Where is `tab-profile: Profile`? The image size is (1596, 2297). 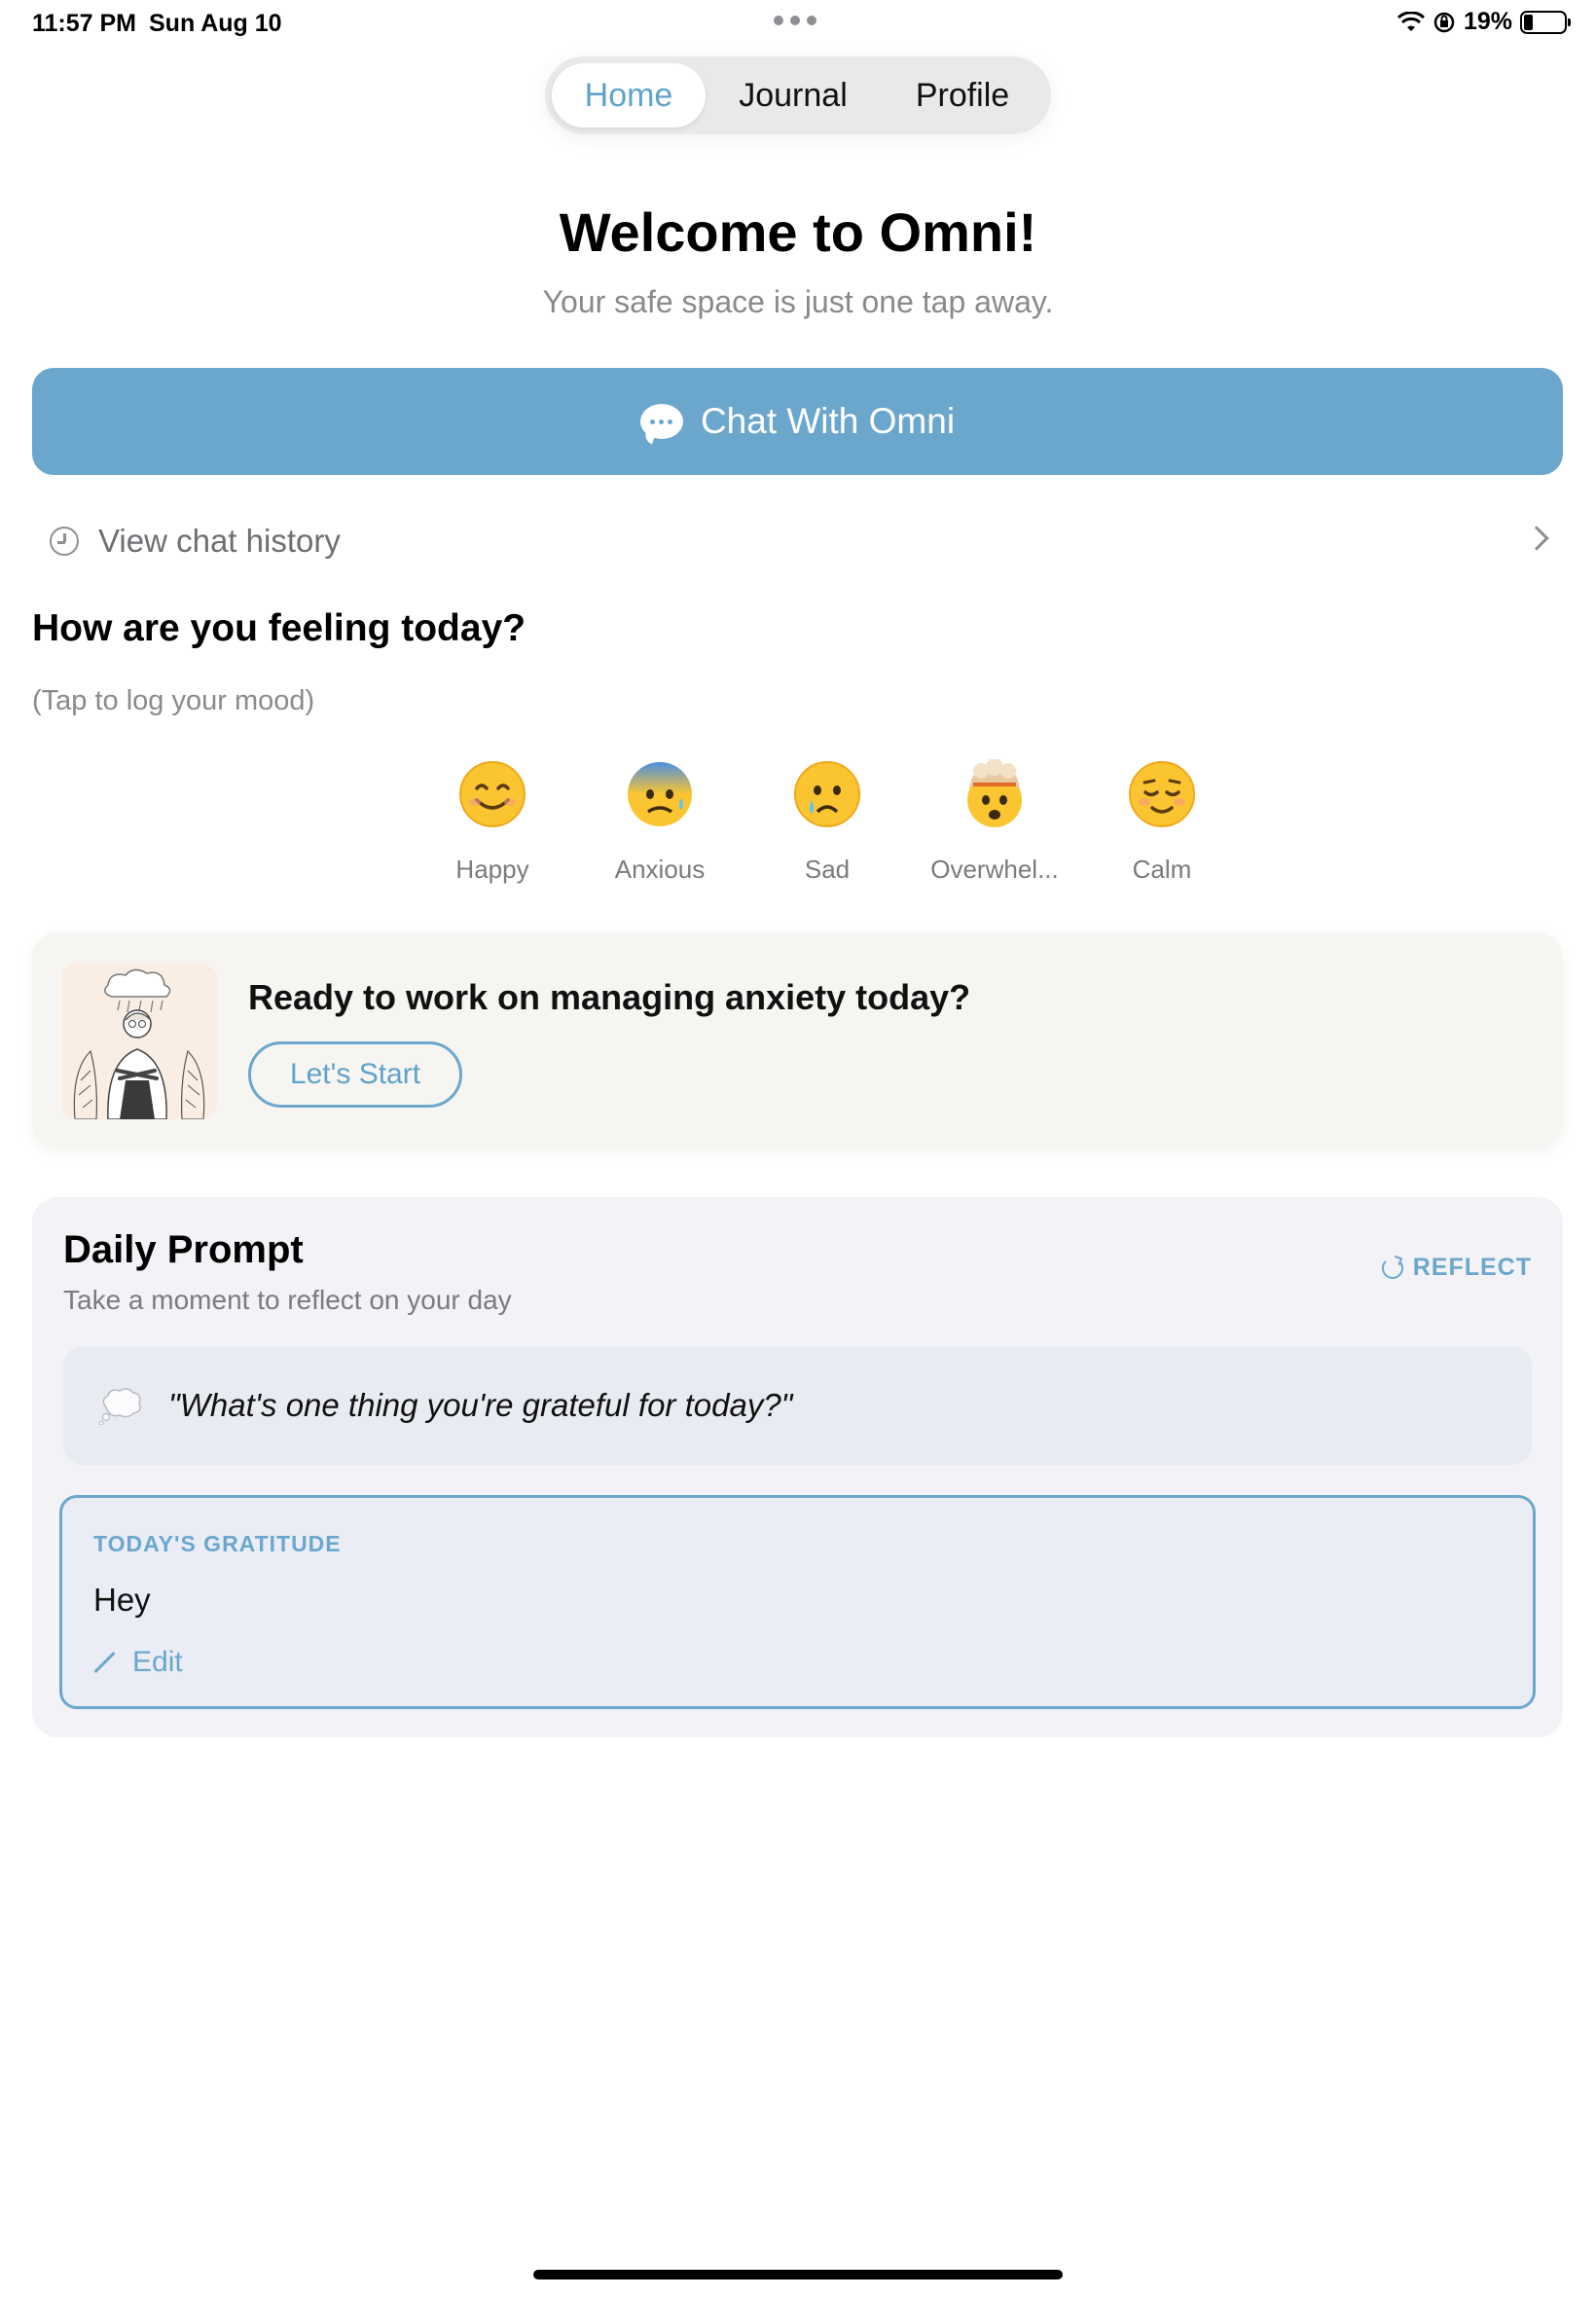
tab-profile: Profile is located at coordinates (962, 95).